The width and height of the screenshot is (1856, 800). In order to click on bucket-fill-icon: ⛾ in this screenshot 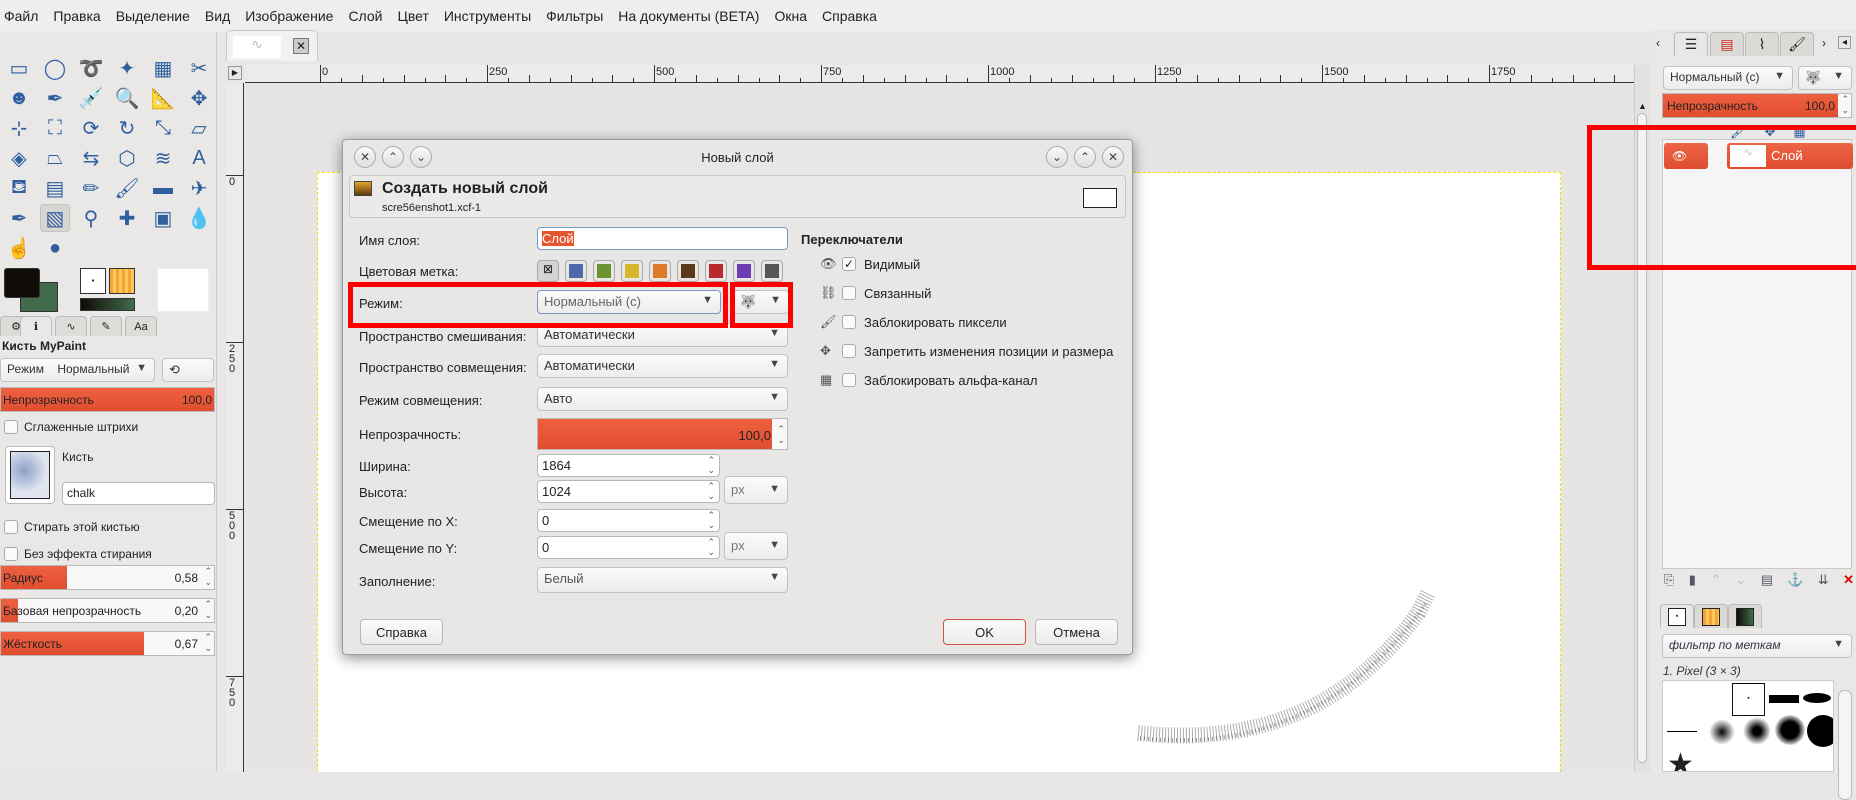, I will do `click(19, 188)`.